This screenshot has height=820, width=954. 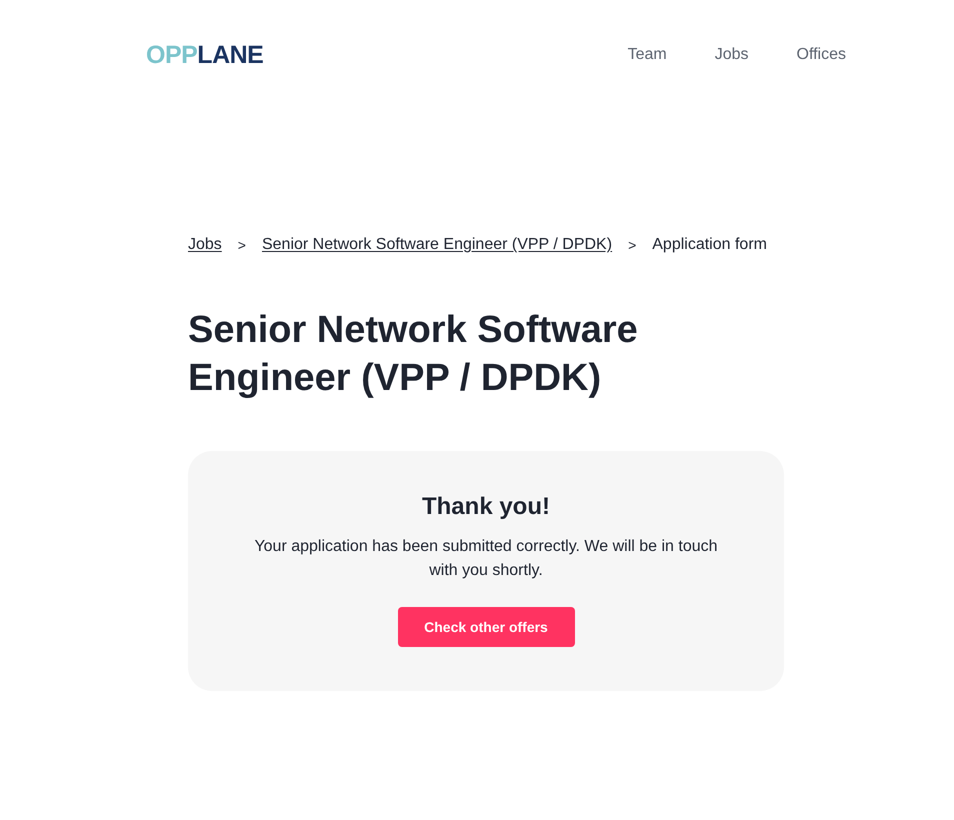 What do you see at coordinates (437, 245) in the screenshot?
I see `breadcrumb-link: Senior Network Software Engineer (VPP / DPDK)` at bounding box center [437, 245].